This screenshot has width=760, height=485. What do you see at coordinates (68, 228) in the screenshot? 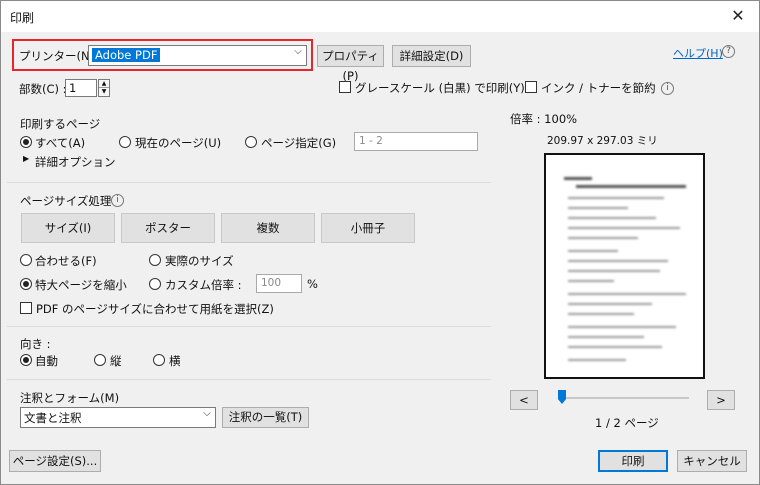
I see `size-button: サイズ(I)` at bounding box center [68, 228].